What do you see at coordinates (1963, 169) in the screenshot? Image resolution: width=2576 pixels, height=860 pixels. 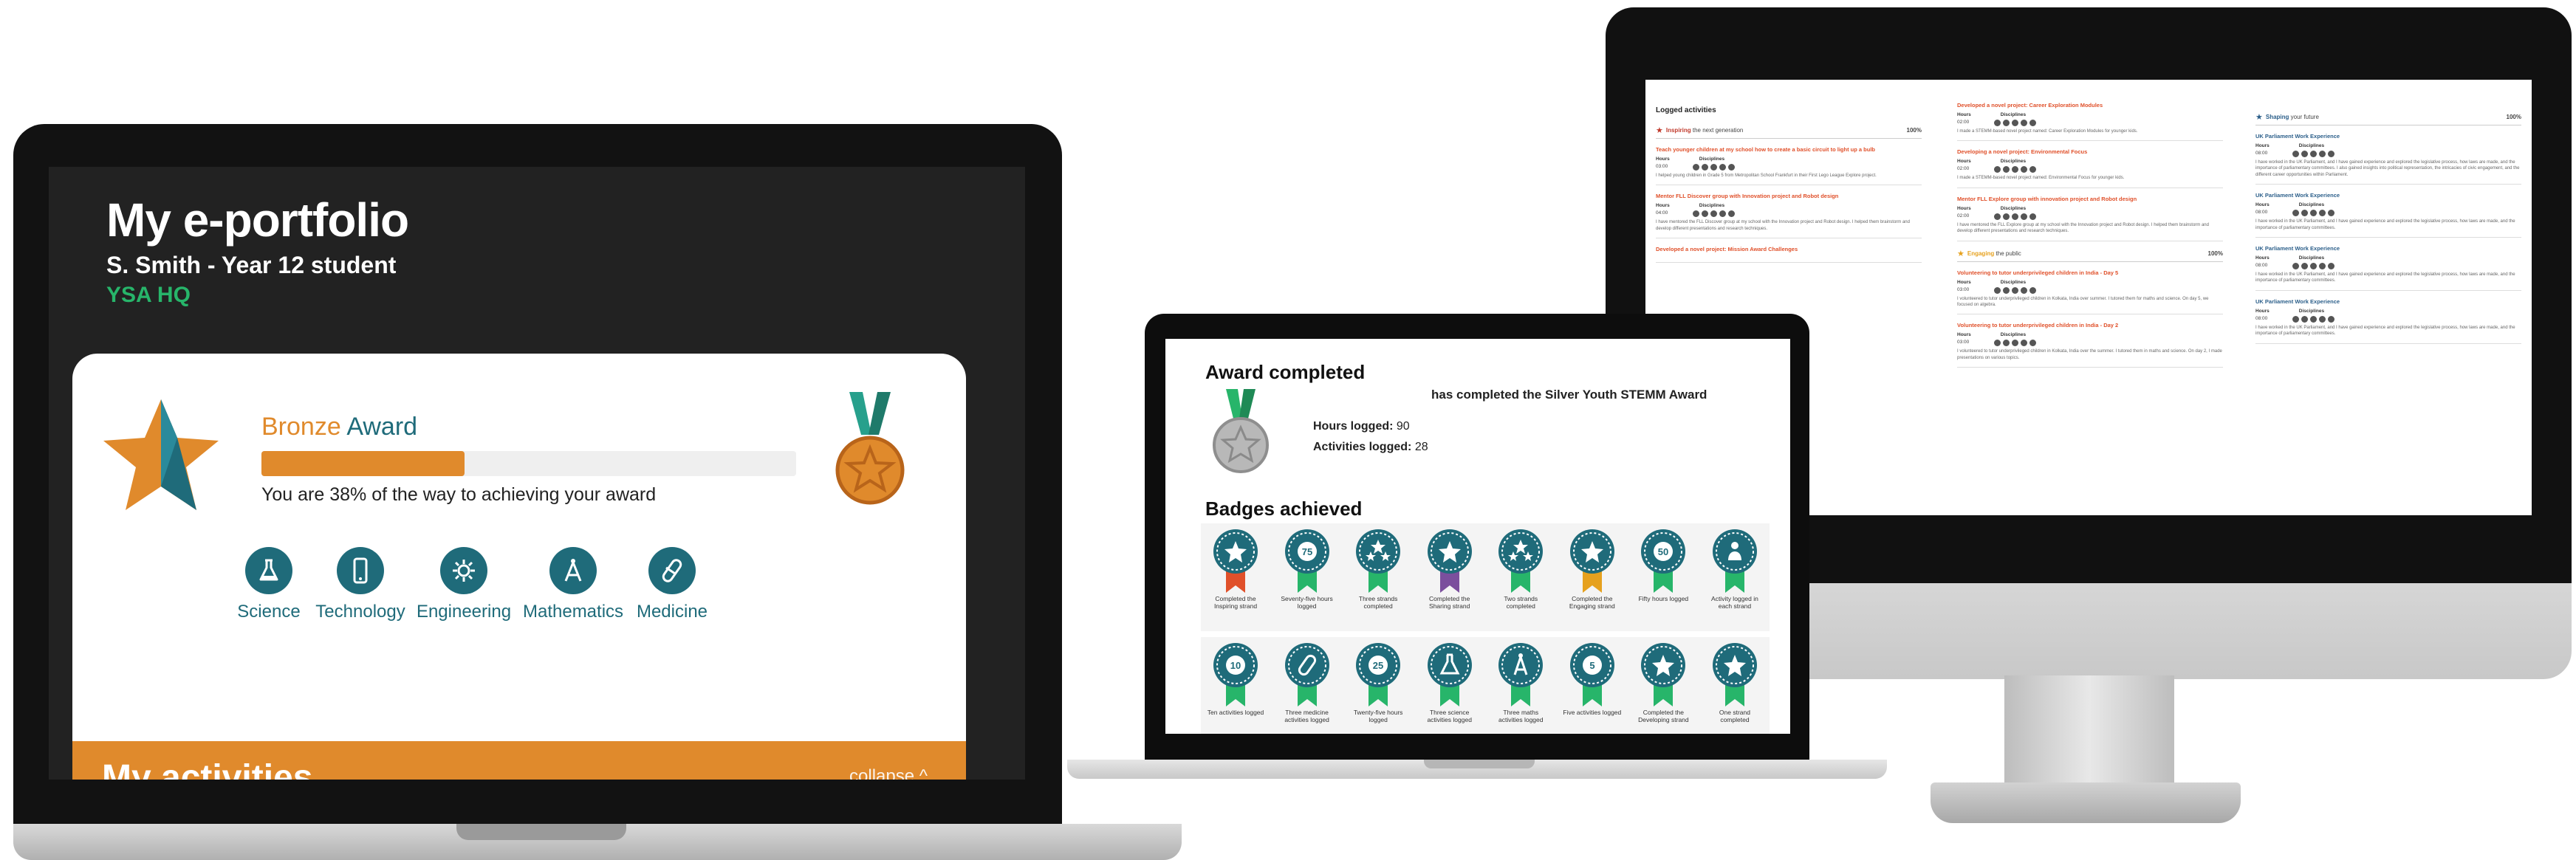 I see `activity-hours: 02:00` at bounding box center [1963, 169].